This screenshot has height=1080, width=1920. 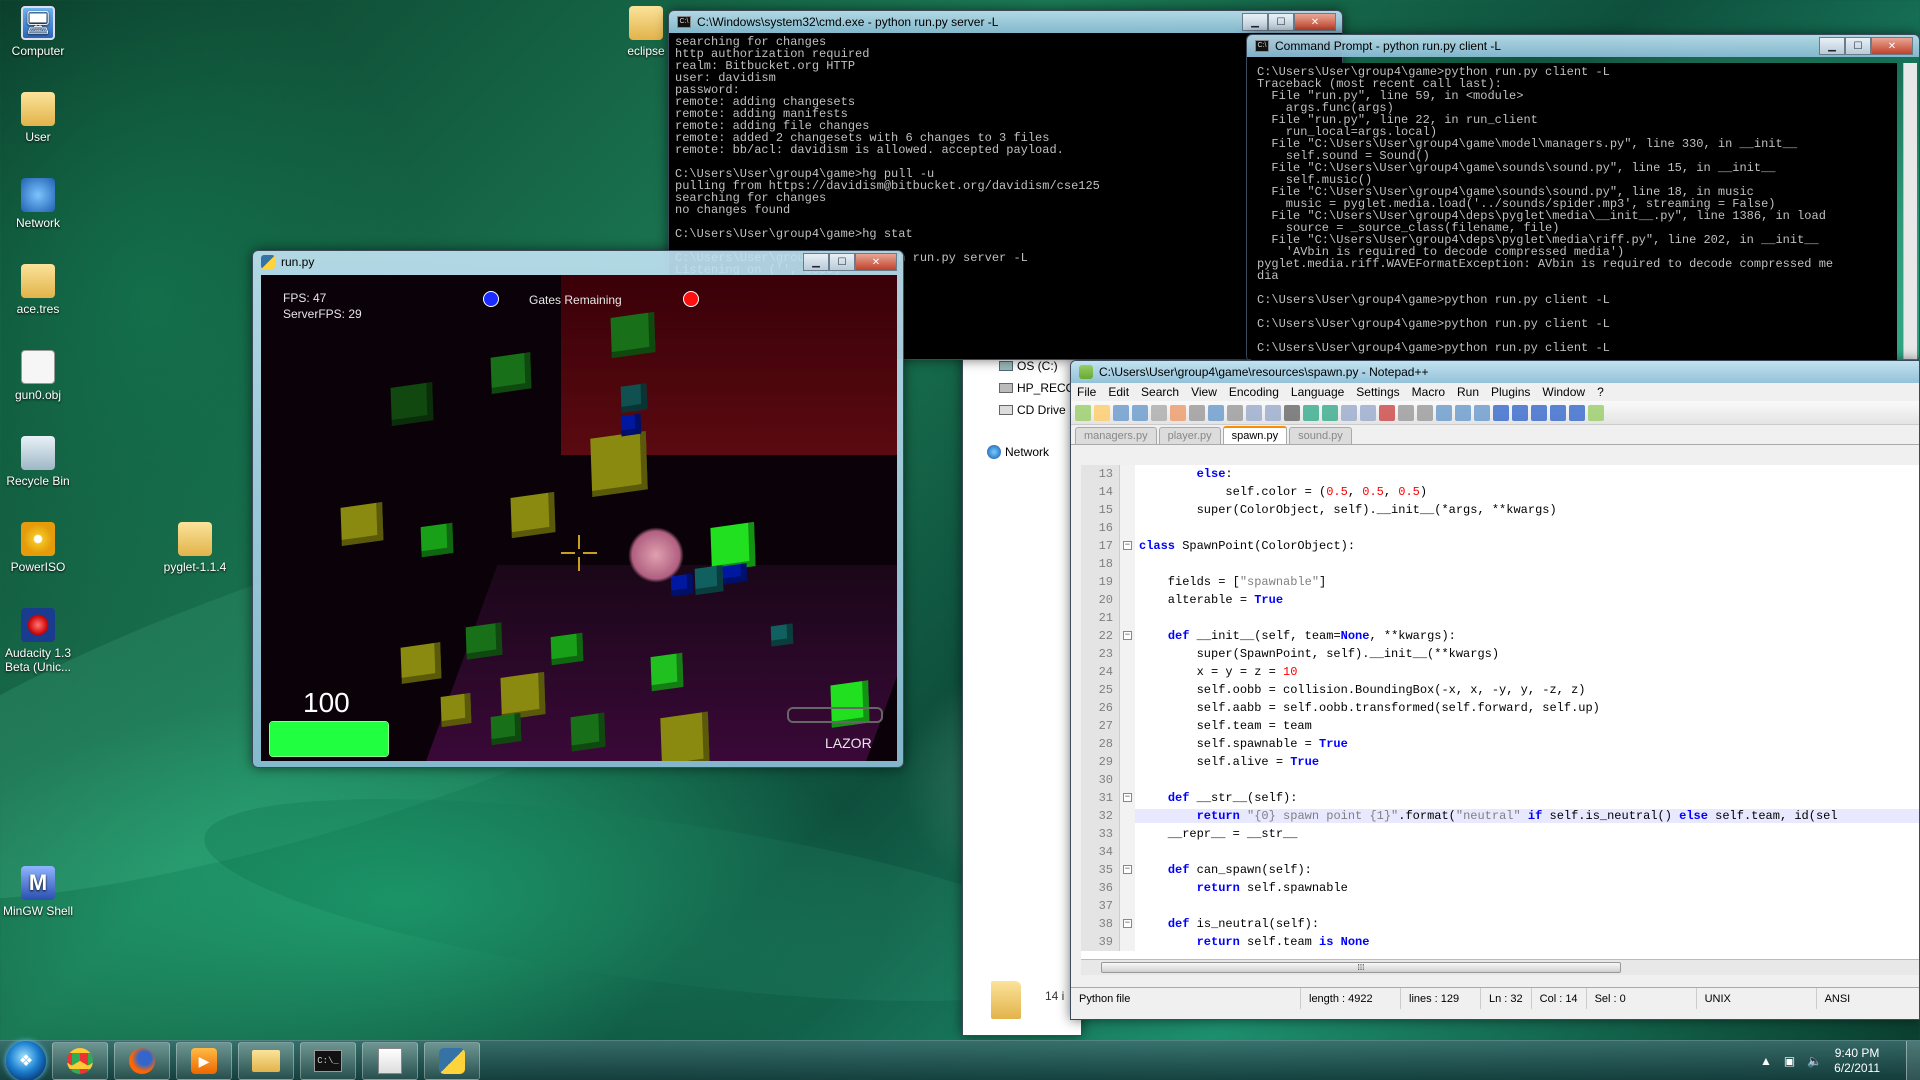 What do you see at coordinates (1500, 672) in the screenshot?
I see `code-line: 24 x = y = z = 10` at bounding box center [1500, 672].